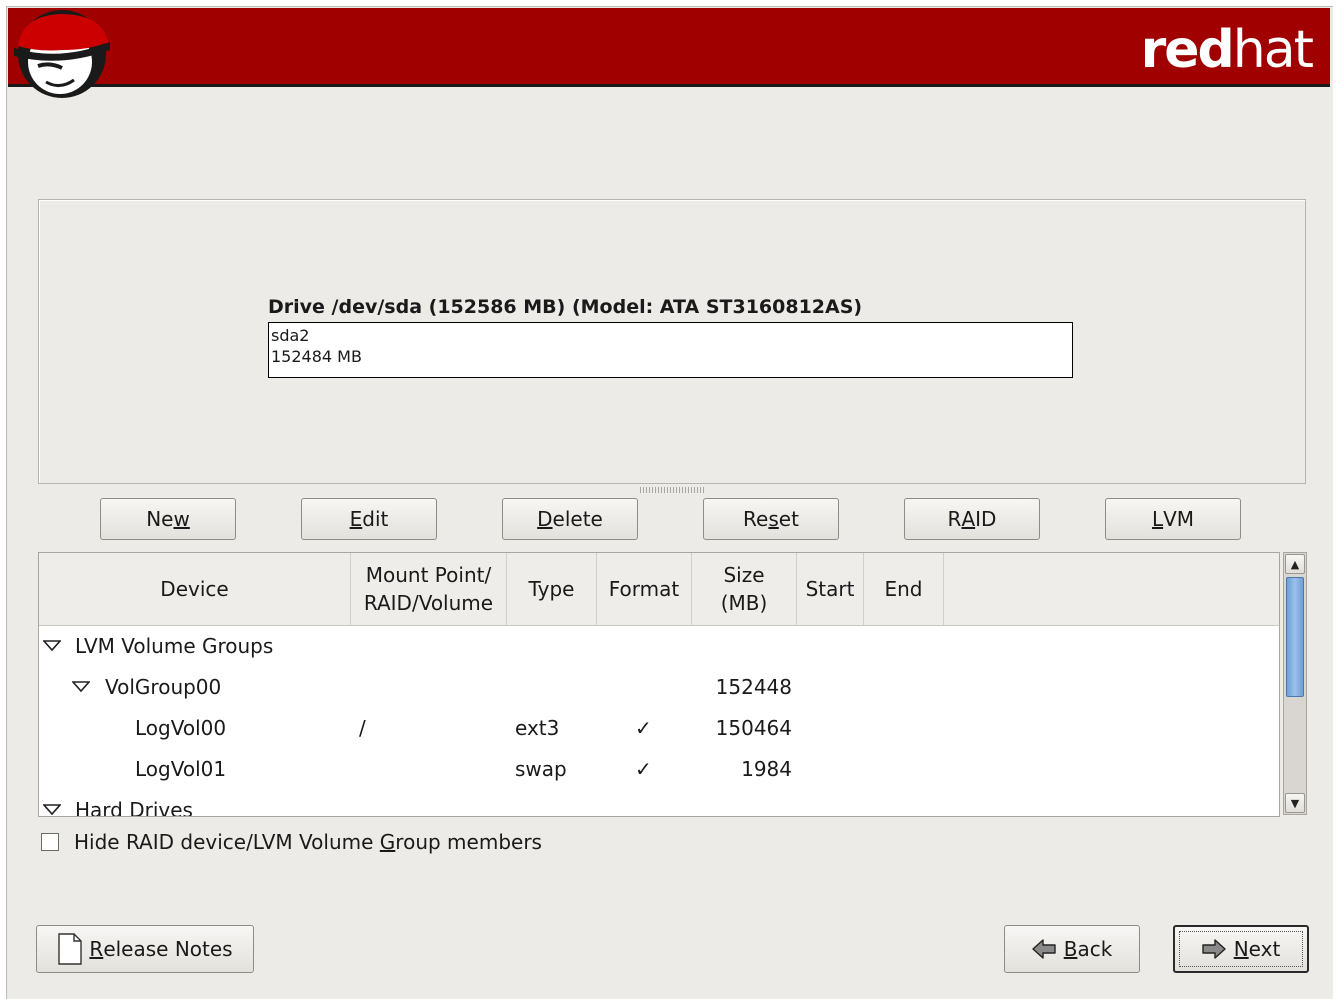 Image resolution: width=1338 pixels, height=999 pixels. I want to click on device-cell: LogVol00, so click(181, 728).